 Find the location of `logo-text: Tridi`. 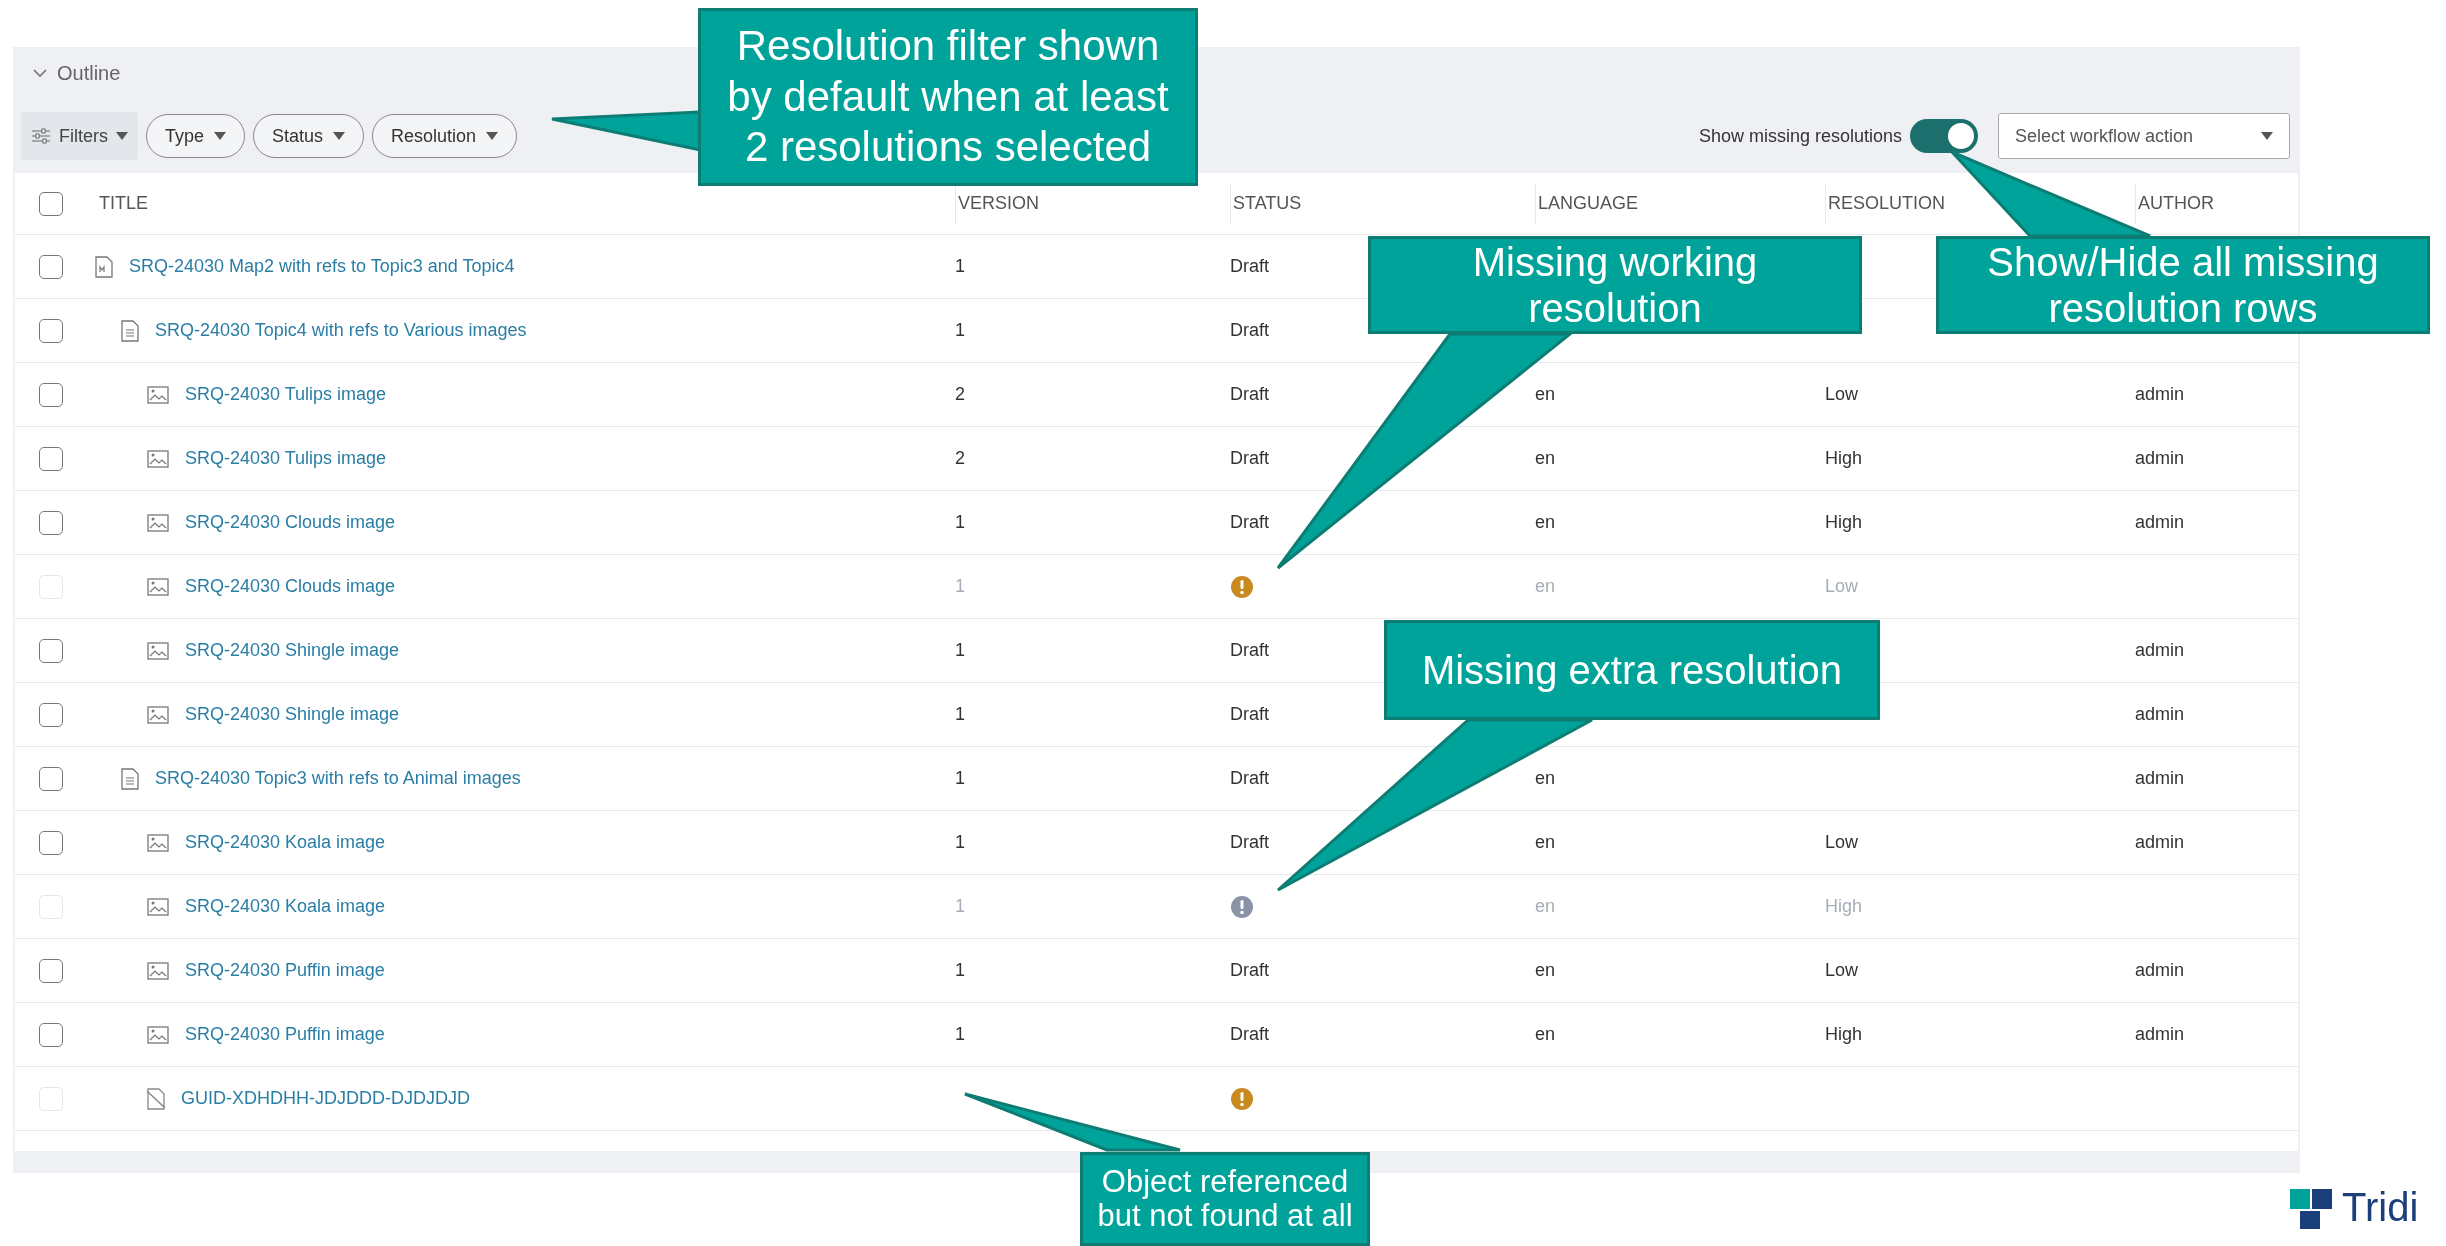

logo-text: Tridi is located at coordinates (2380, 1207).